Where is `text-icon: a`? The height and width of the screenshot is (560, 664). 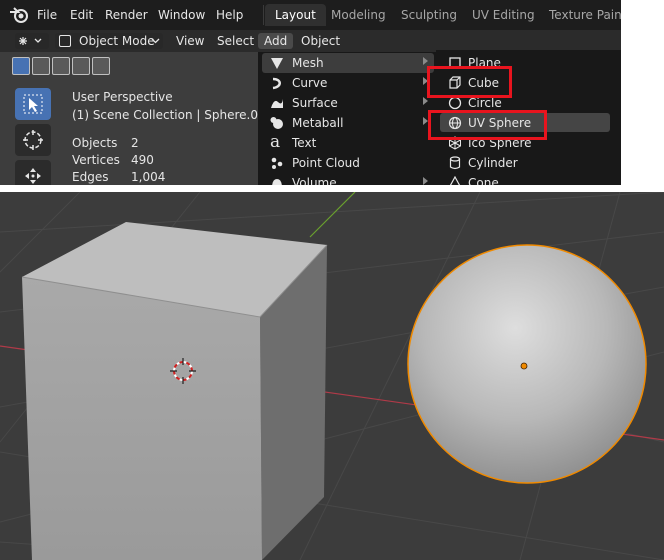 text-icon: a is located at coordinates (275, 142).